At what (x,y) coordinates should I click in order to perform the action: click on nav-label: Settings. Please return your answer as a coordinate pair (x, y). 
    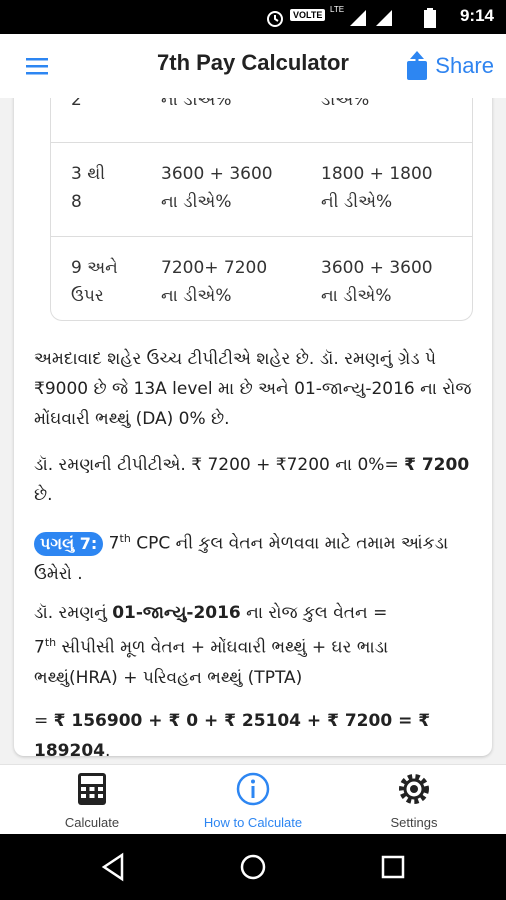
    Looking at the image, I should click on (414, 822).